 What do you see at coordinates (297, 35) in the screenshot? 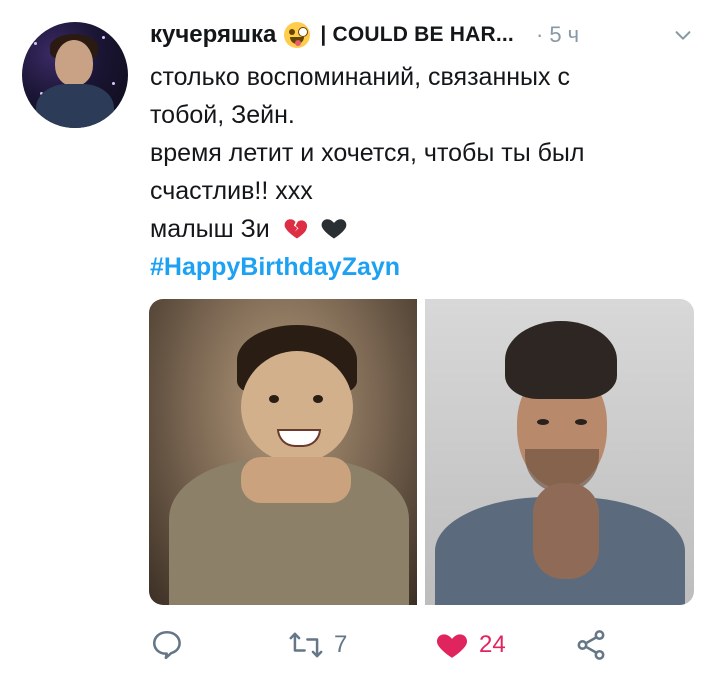
I see `zany-face-emoji` at bounding box center [297, 35].